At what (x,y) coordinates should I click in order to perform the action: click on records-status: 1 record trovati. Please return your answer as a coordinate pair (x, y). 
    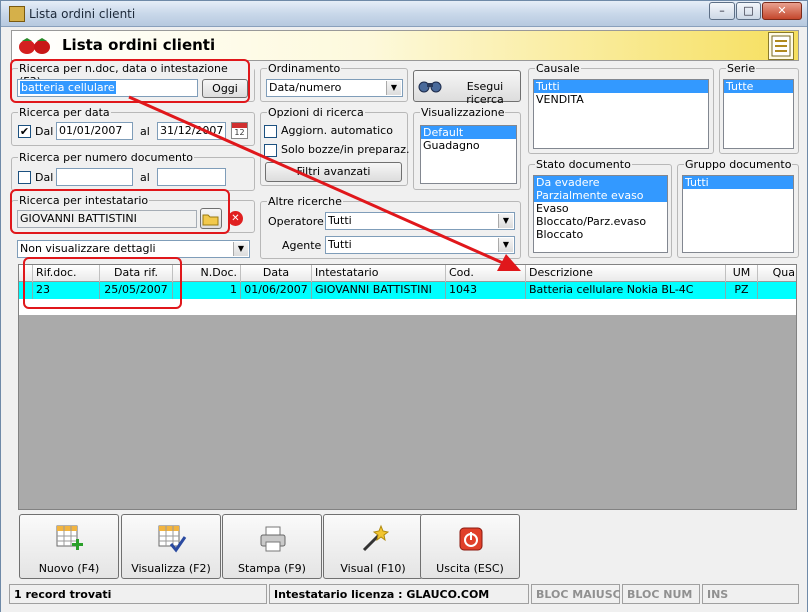
    Looking at the image, I should click on (138, 594).